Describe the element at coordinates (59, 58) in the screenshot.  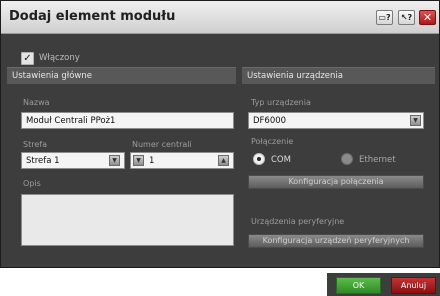
I see `enabled-label: Włączony` at that location.